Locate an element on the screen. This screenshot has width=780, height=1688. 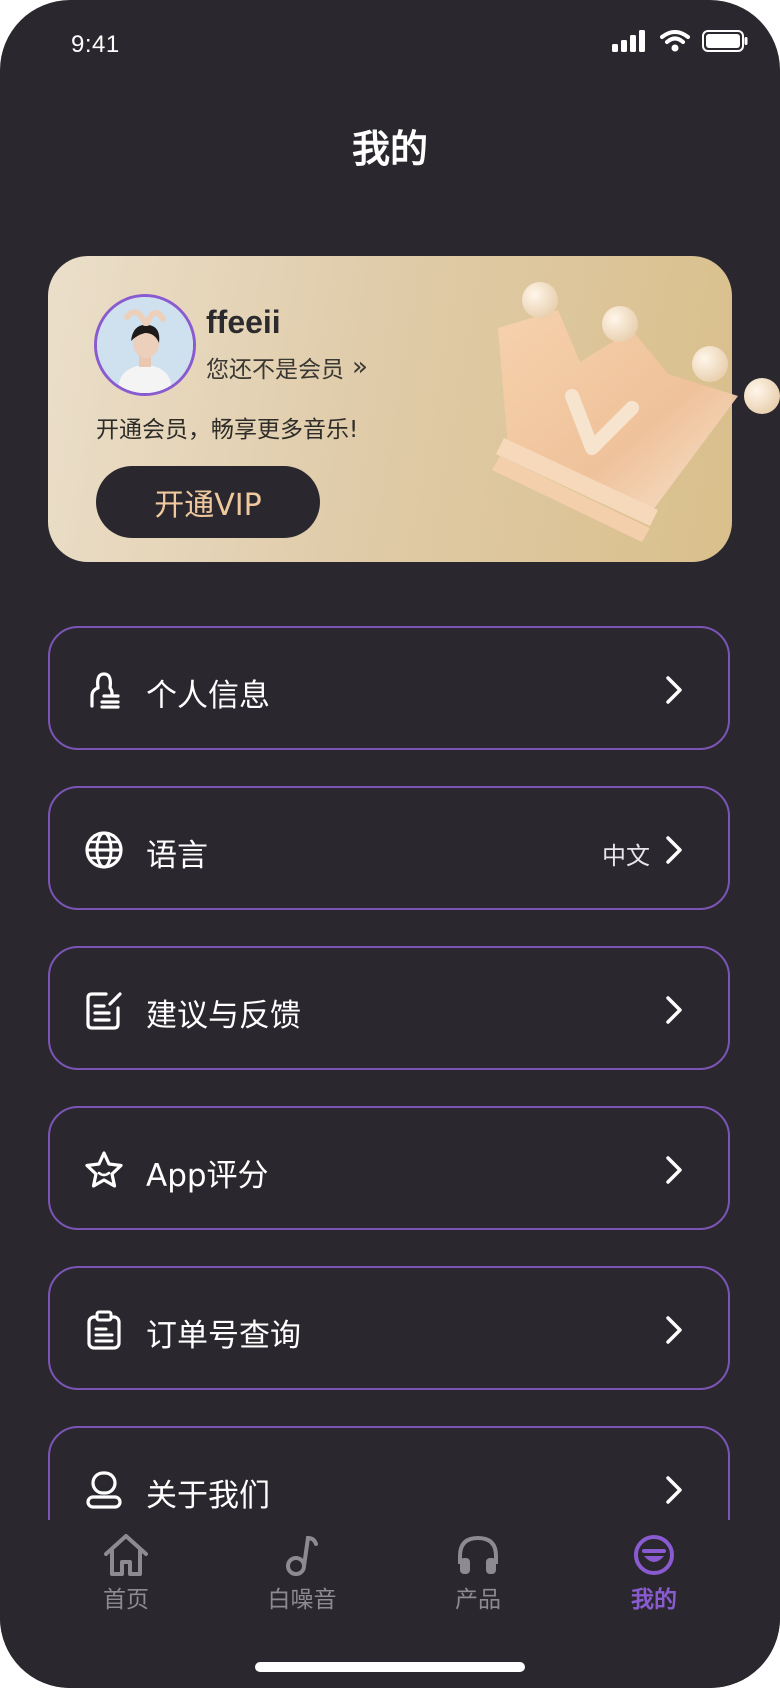
open-vip-button: 开通VIP is located at coordinates (208, 502).